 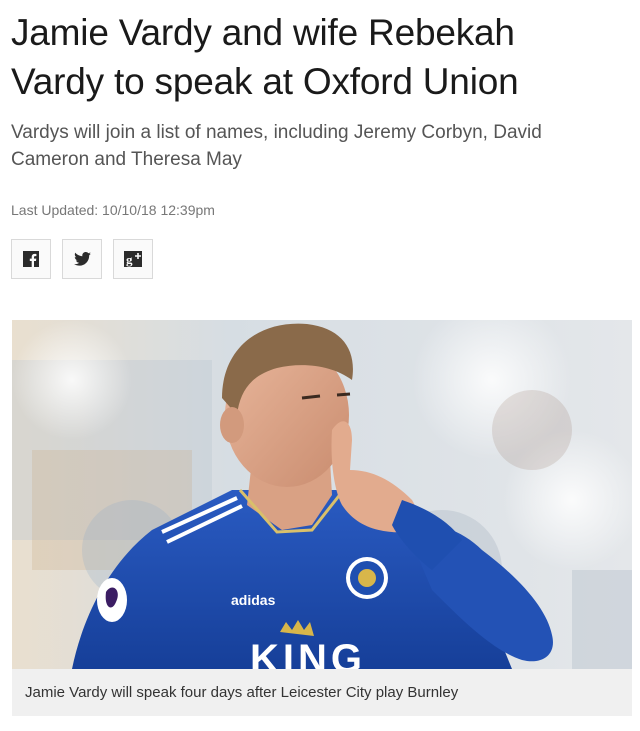 I want to click on twitter-share-button, so click(x=82, y=259).